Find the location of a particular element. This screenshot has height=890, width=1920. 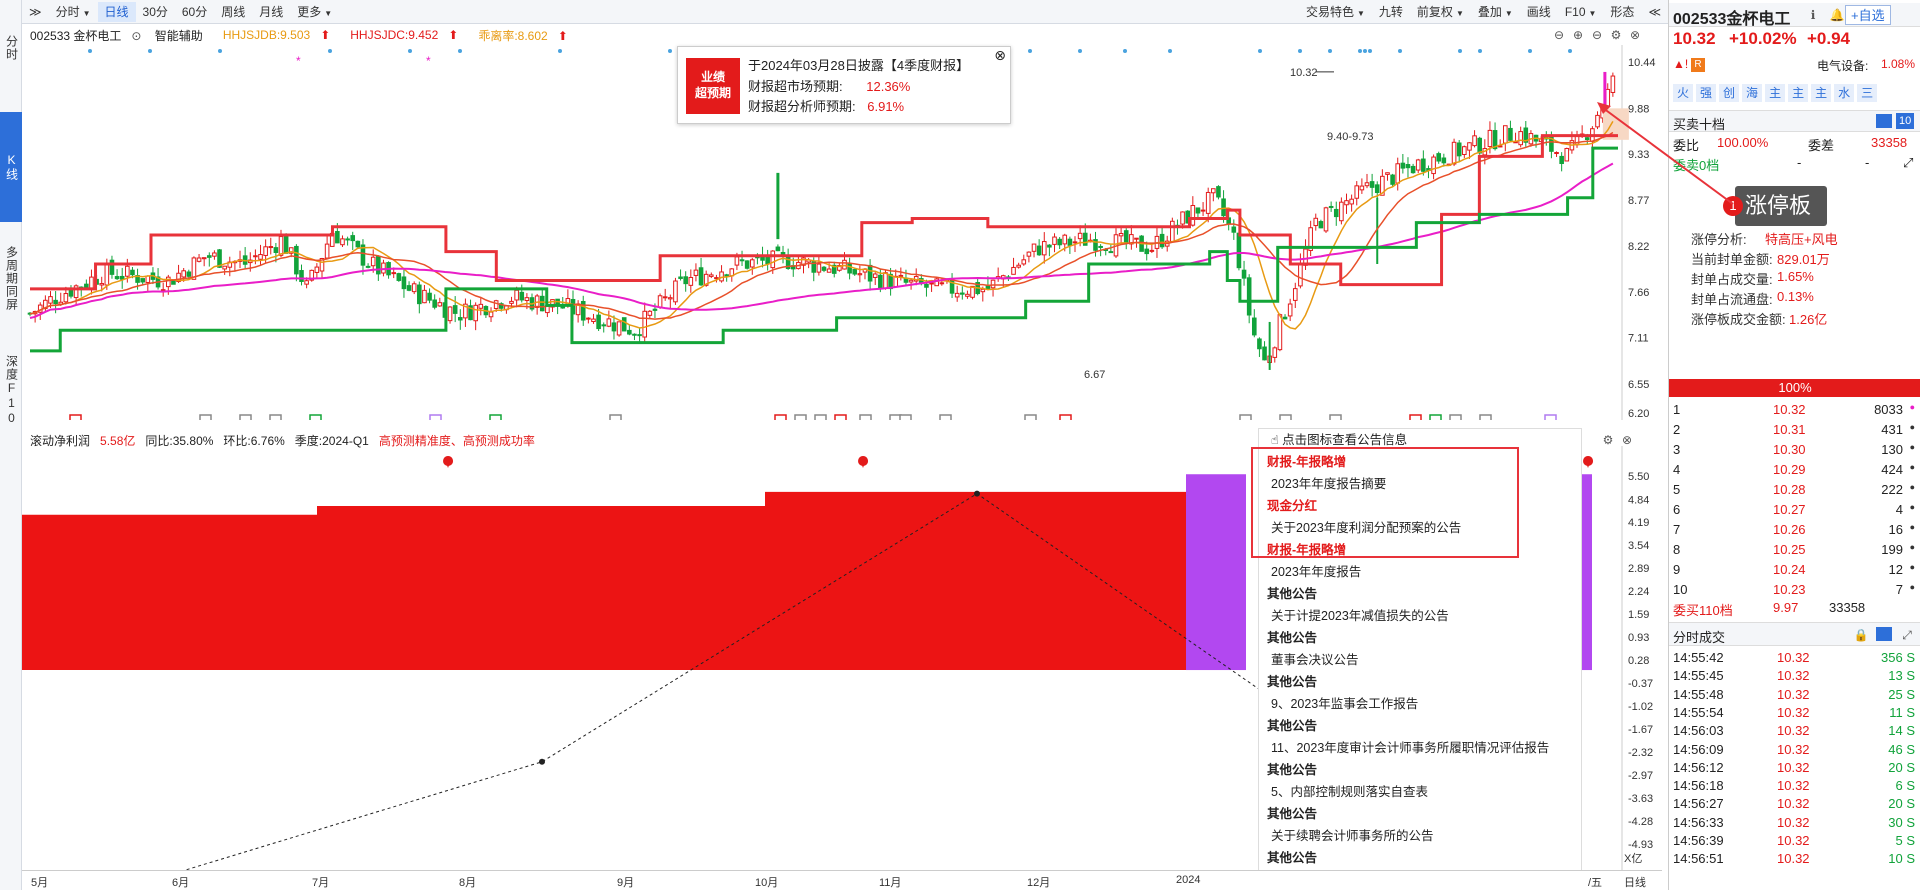

tag-main-3: 主 is located at coordinates (1821, 93).